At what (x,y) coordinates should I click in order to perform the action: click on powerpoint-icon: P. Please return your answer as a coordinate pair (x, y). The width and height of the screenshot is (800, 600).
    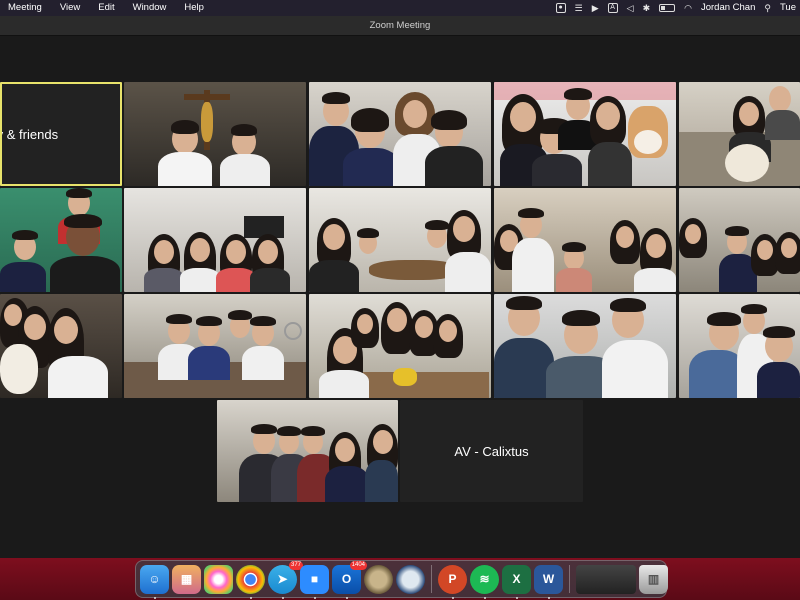
    Looking at the image, I should click on (452, 581).